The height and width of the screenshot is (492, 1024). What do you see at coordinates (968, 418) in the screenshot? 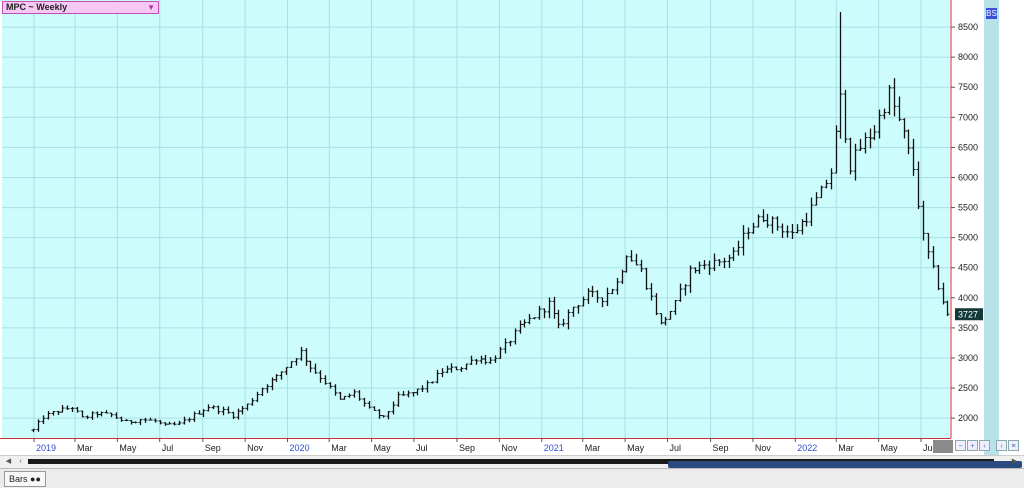
I see `y-tick-label: 2000` at bounding box center [968, 418].